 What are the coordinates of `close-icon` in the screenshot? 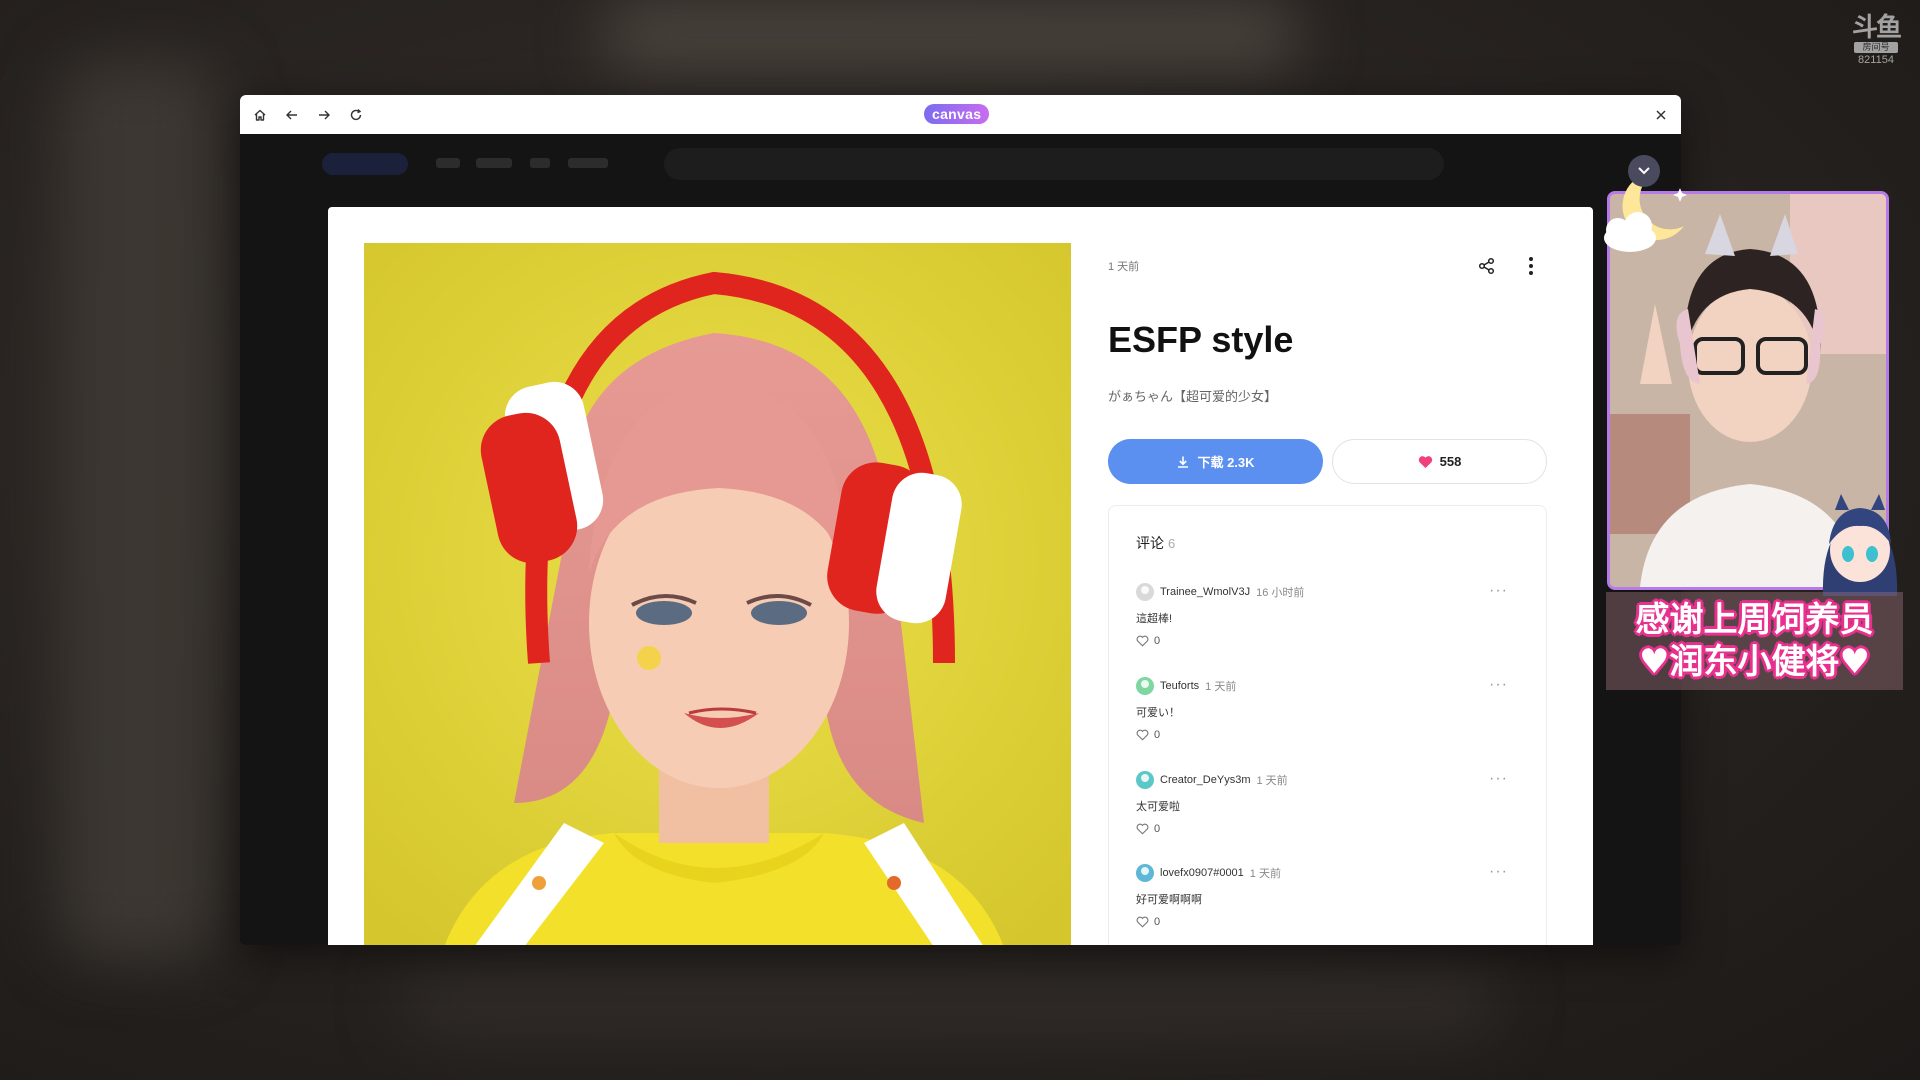 It's located at (1661, 115).